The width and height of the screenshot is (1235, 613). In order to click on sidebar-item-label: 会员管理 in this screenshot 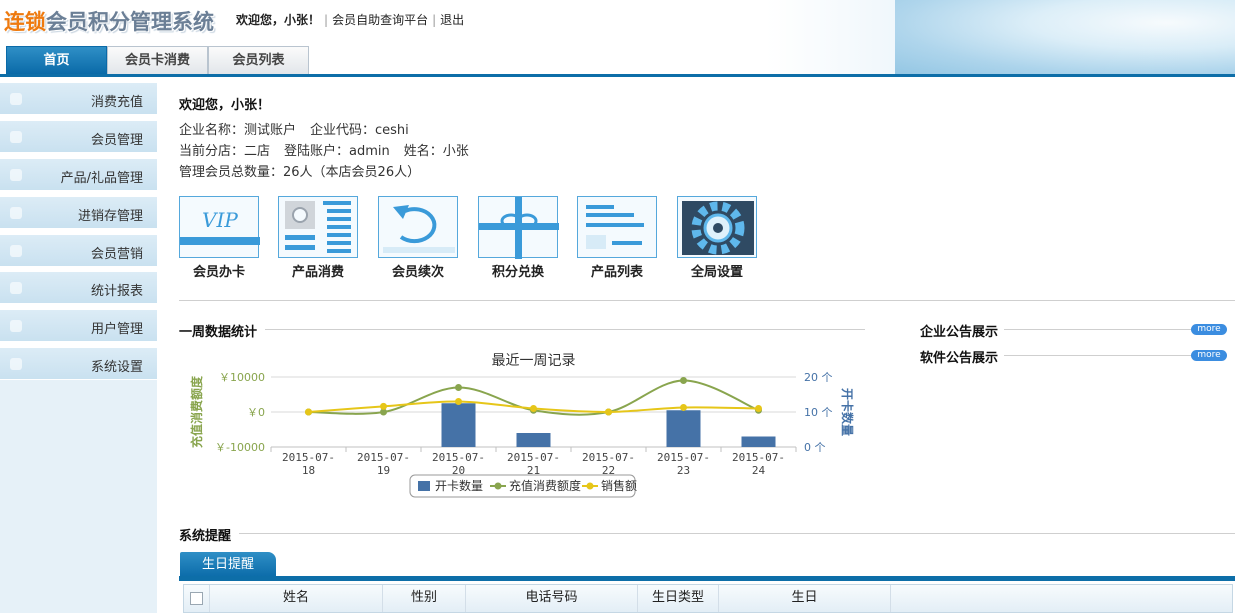, I will do `click(116, 140)`.